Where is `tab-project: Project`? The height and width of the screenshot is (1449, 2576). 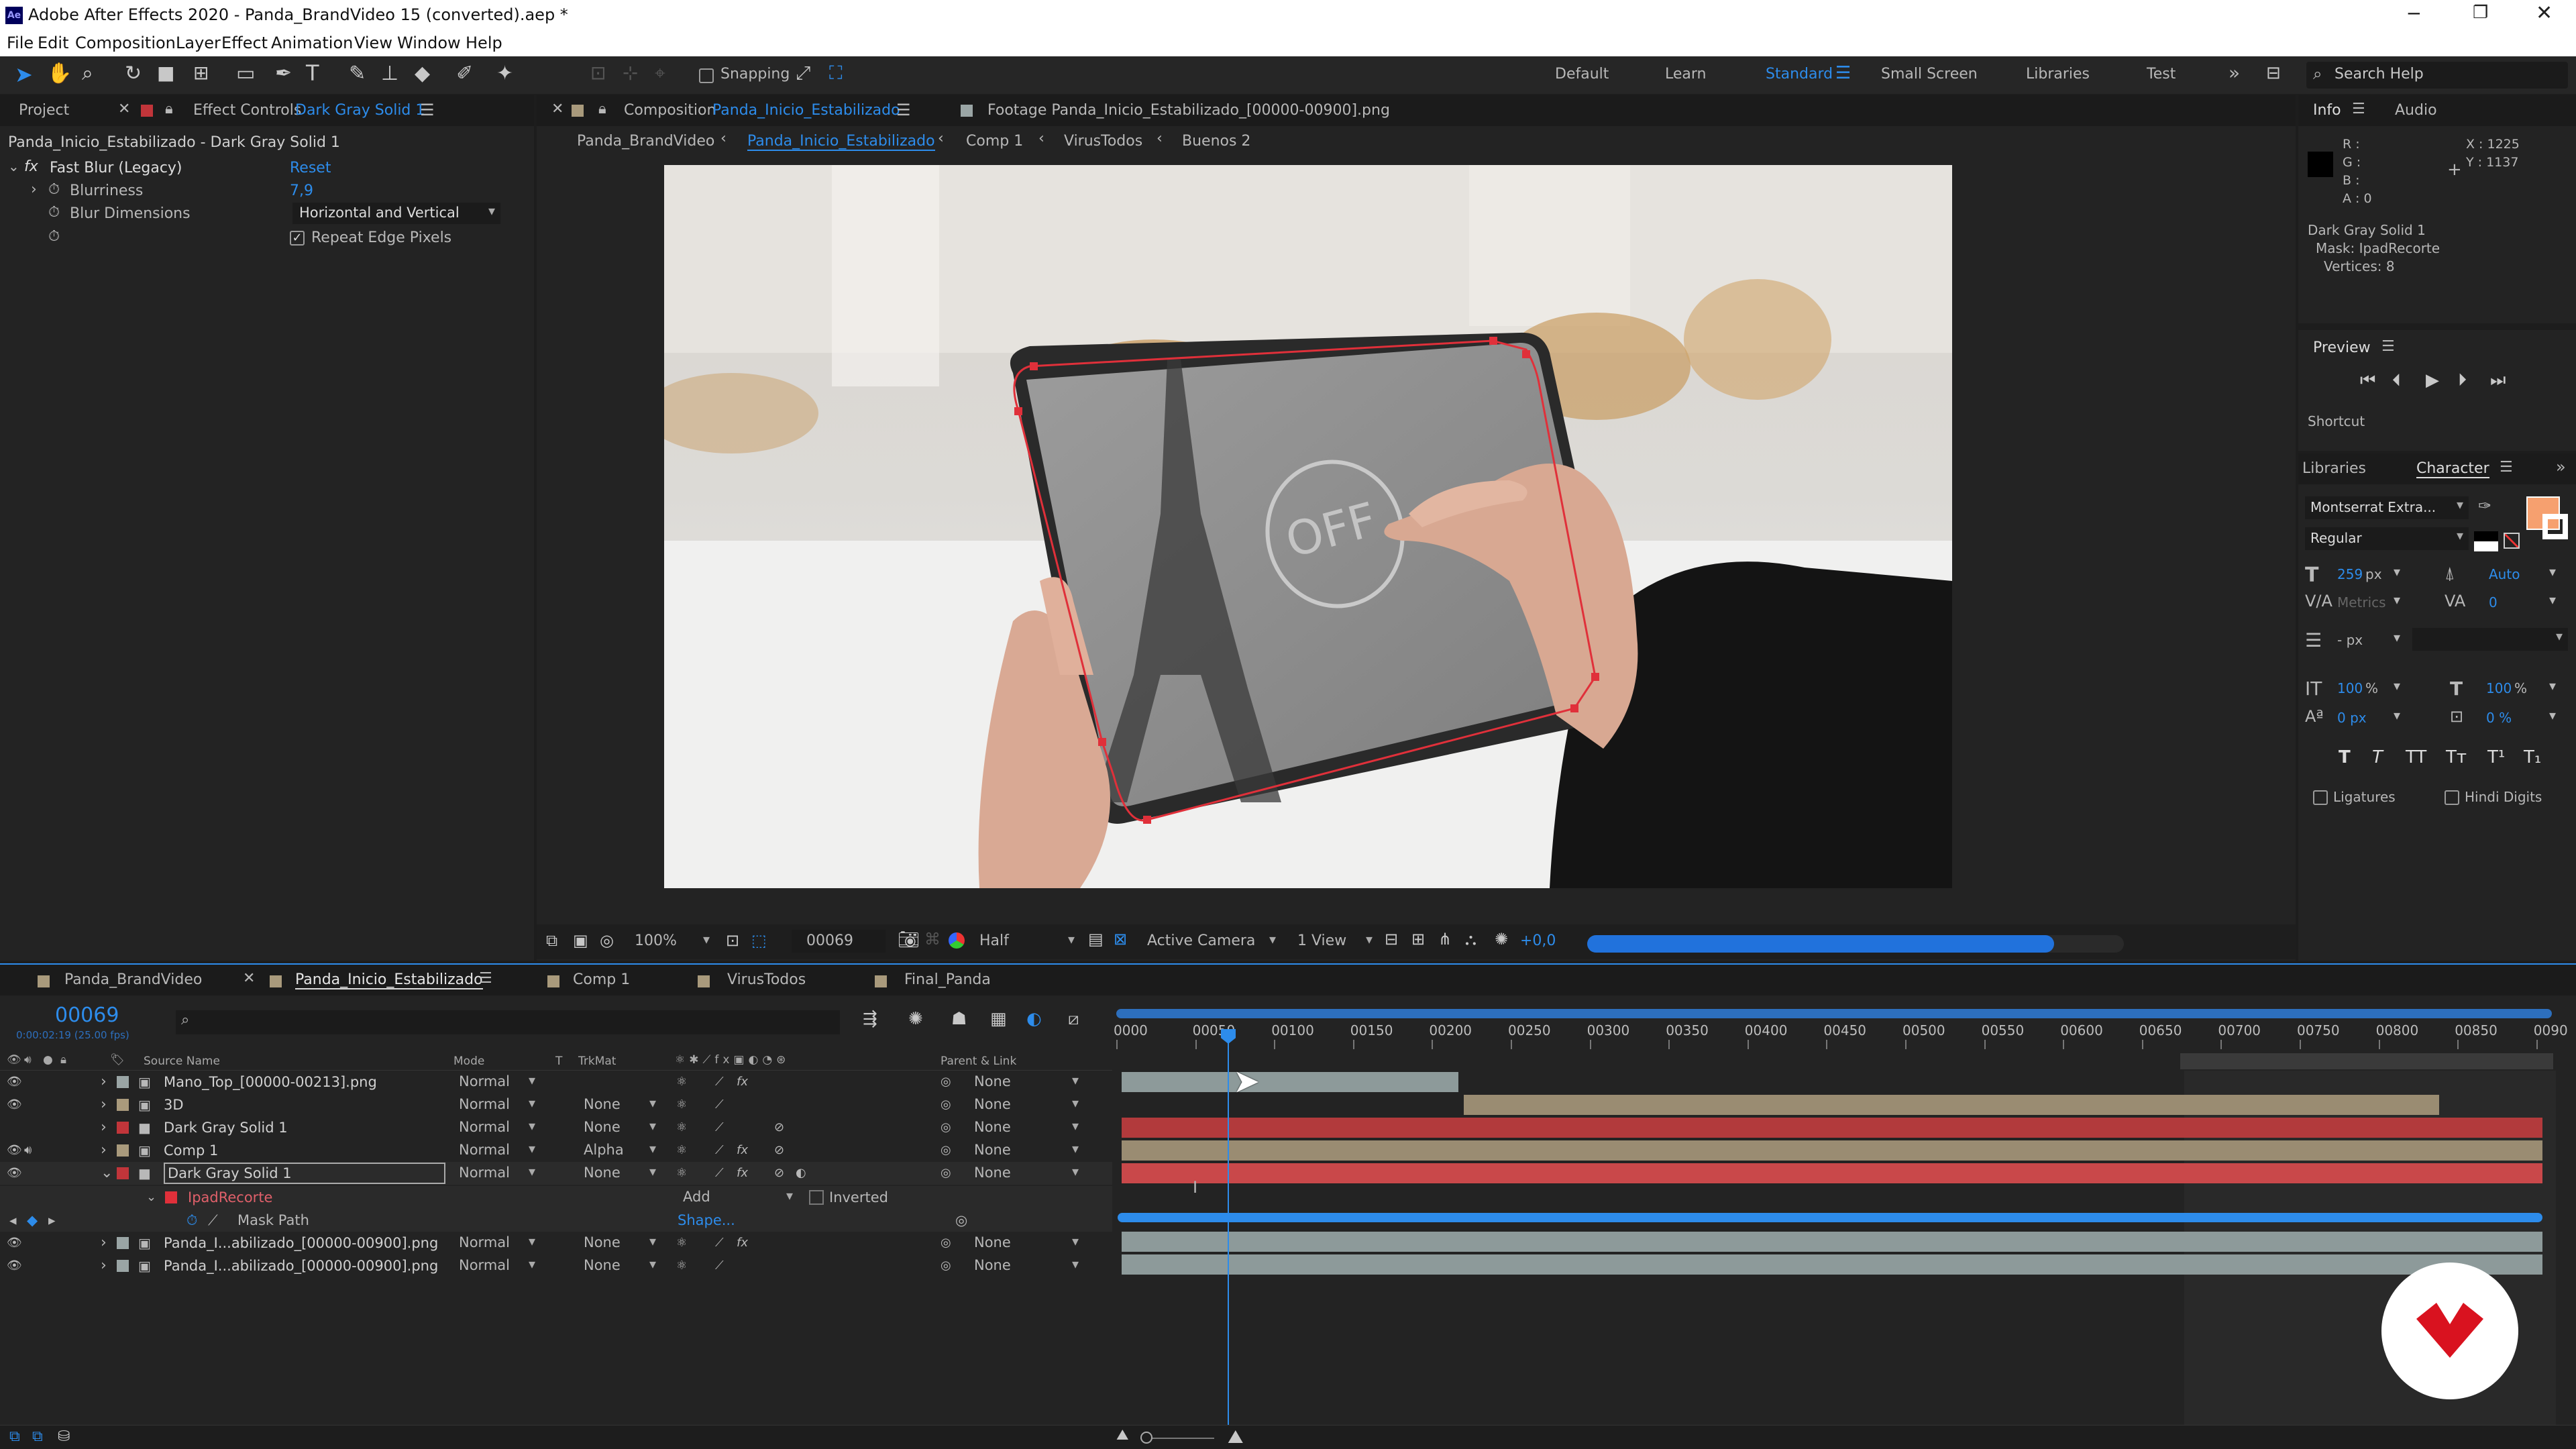 tab-project: Project is located at coordinates (44, 110).